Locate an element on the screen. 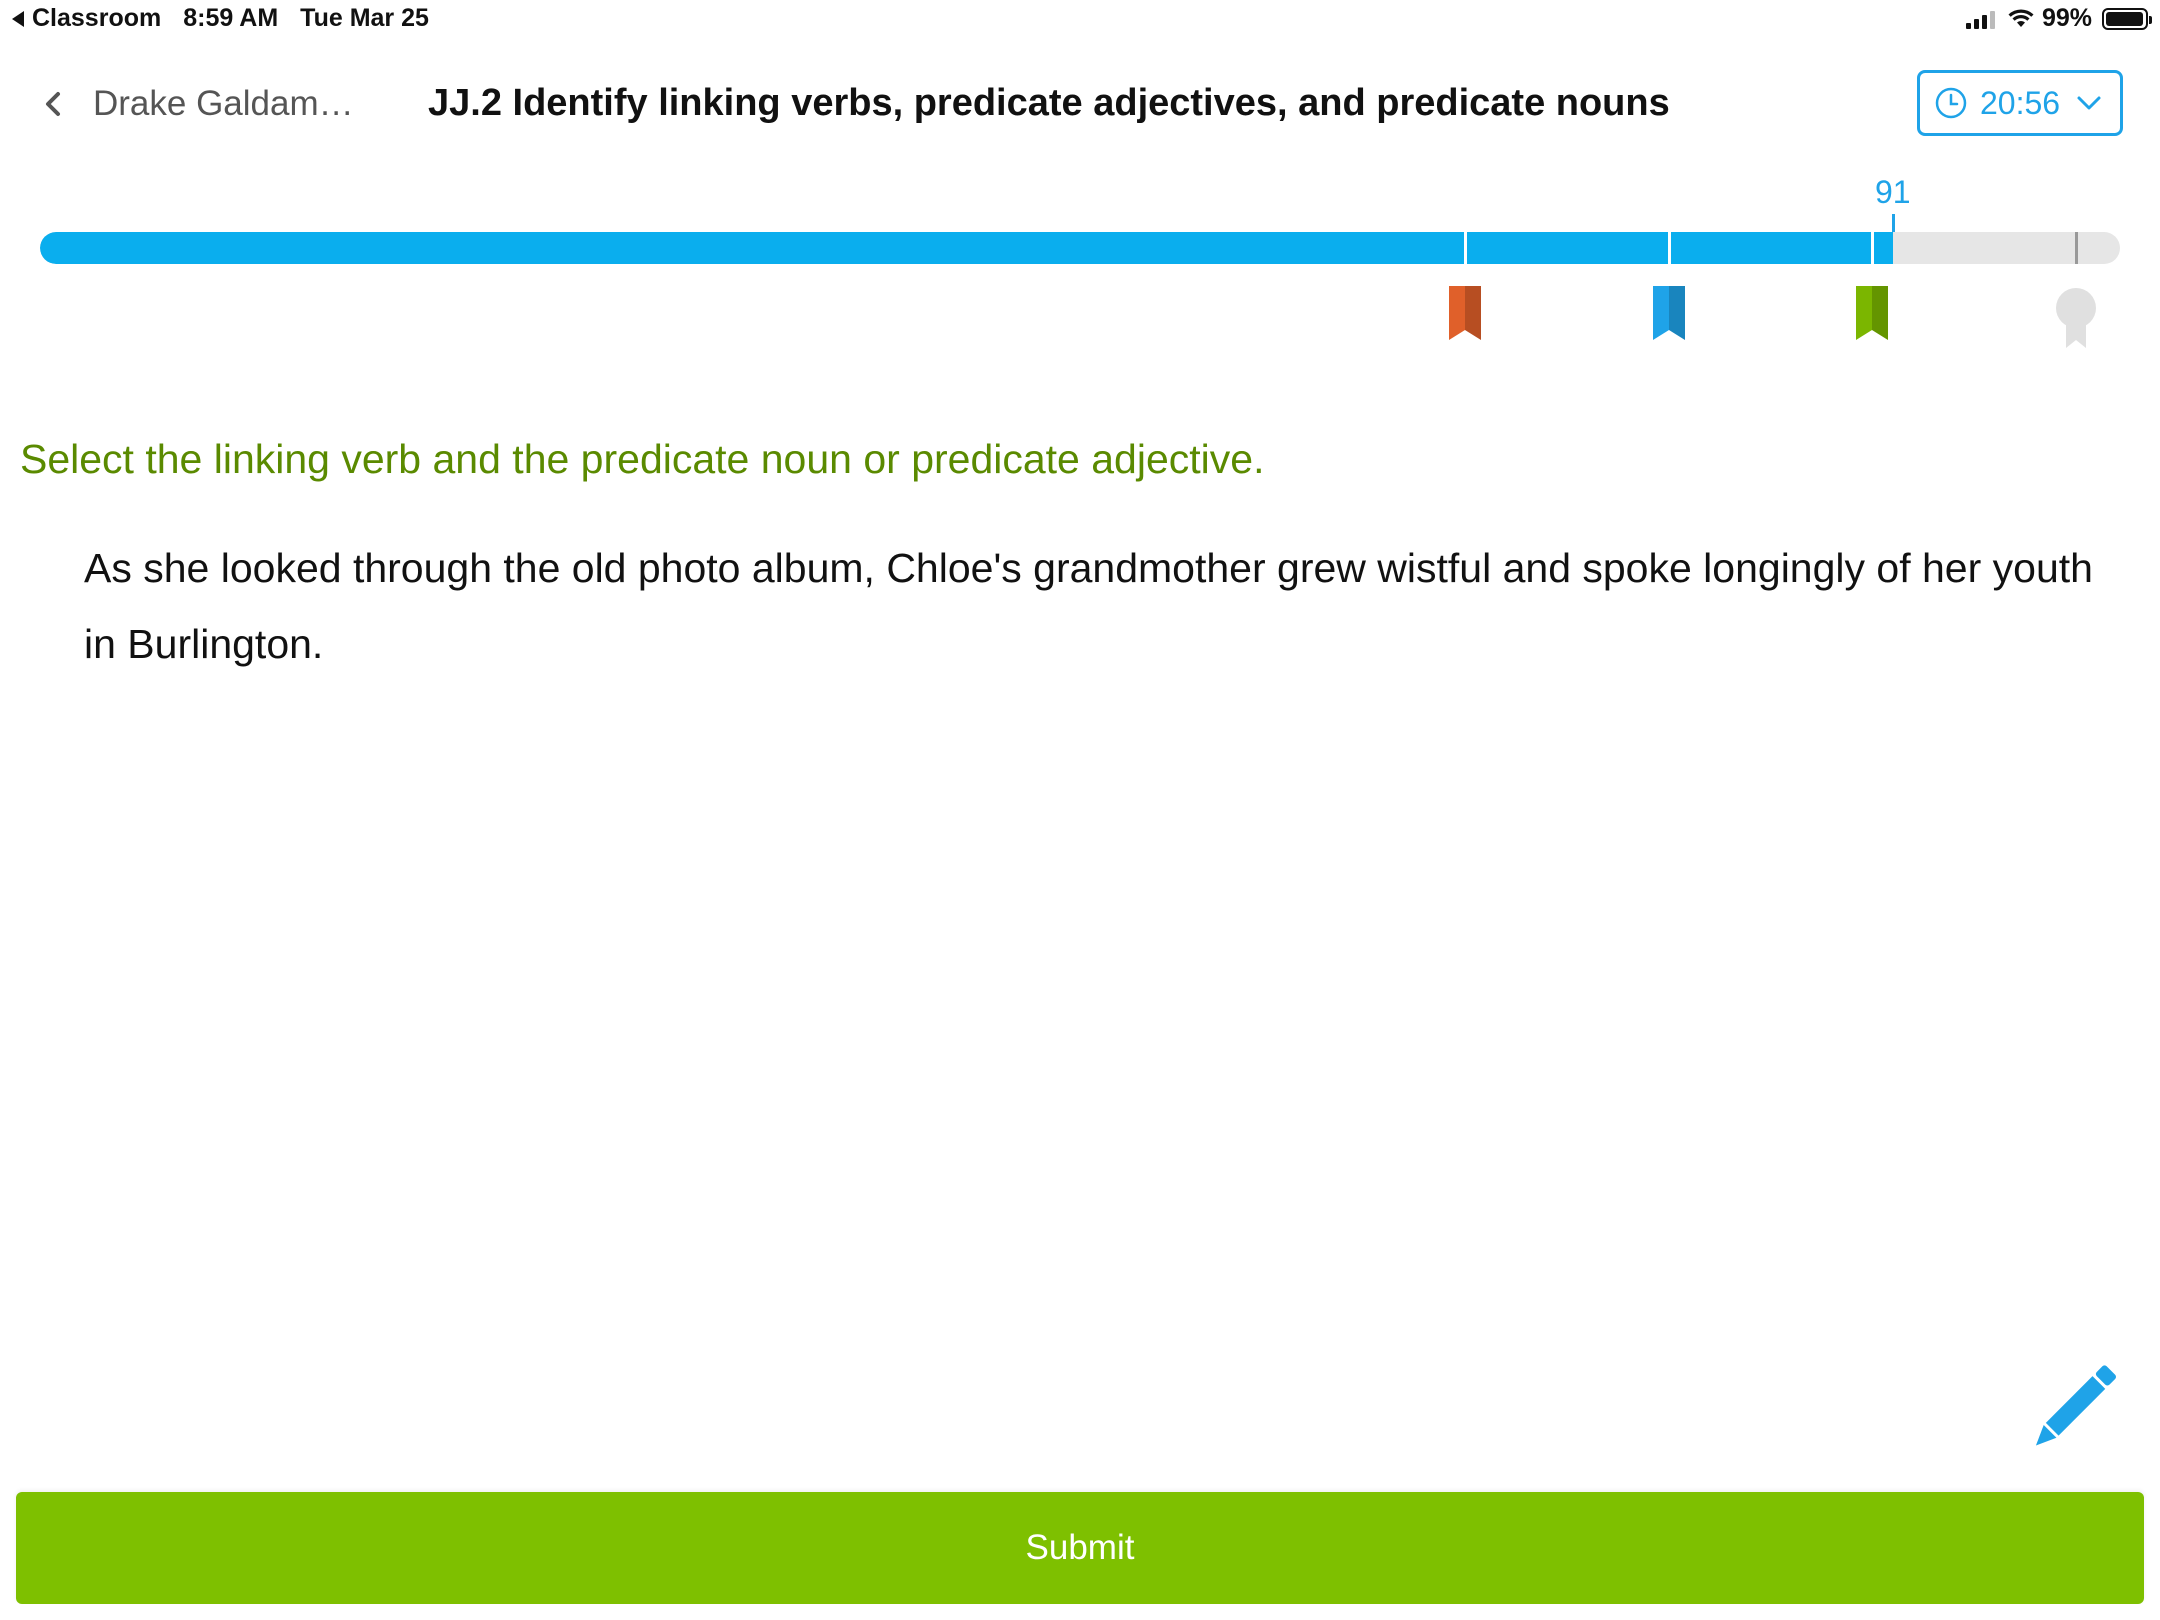 This screenshot has height=1620, width=2160. chevron-down-icon is located at coordinates (2089, 103).